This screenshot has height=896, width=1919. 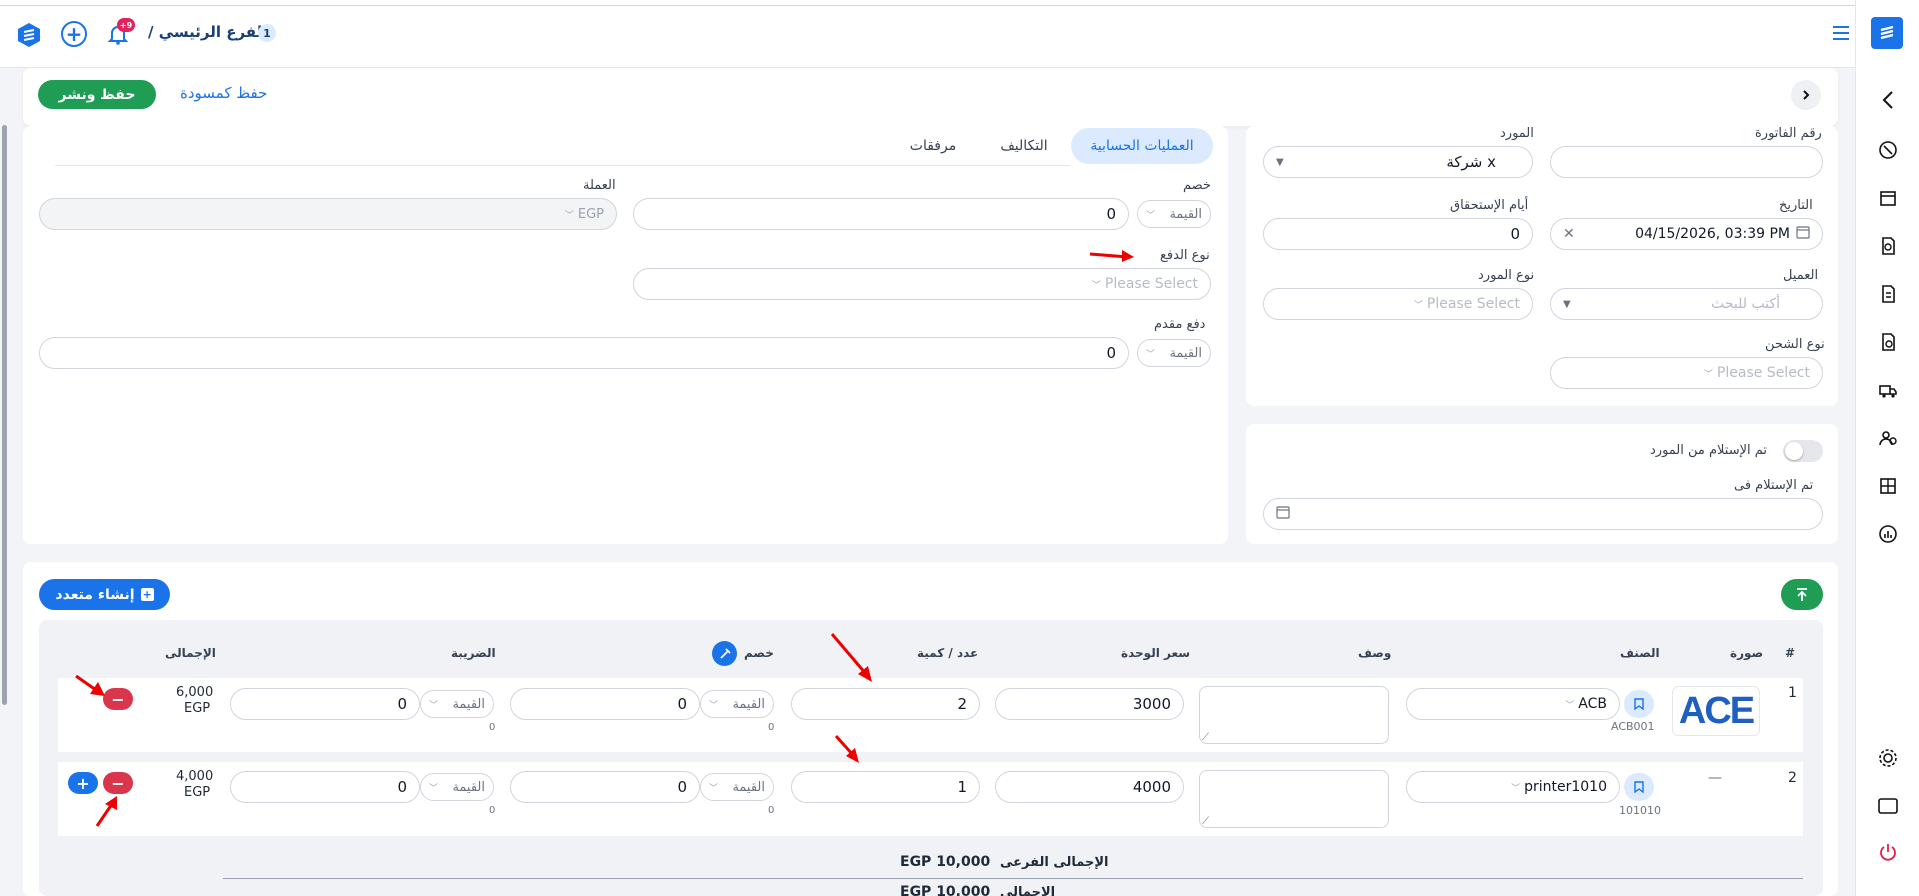 What do you see at coordinates (1024, 146) in the screenshot?
I see `tab-costs: التكاليف` at bounding box center [1024, 146].